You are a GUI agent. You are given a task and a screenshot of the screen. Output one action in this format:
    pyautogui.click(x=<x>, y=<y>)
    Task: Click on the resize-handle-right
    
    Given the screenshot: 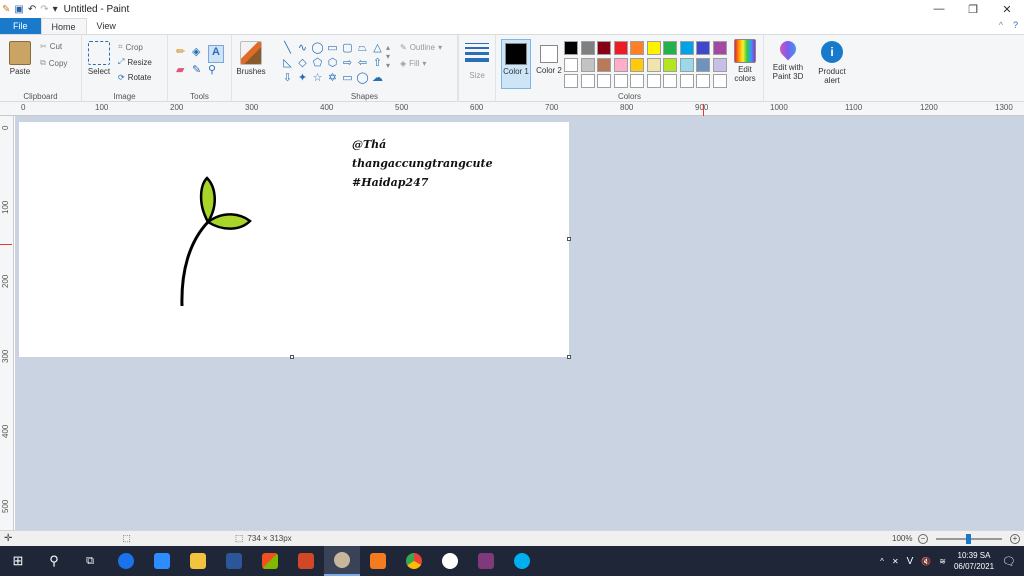 What is the action you would take?
    pyautogui.click(x=569, y=239)
    